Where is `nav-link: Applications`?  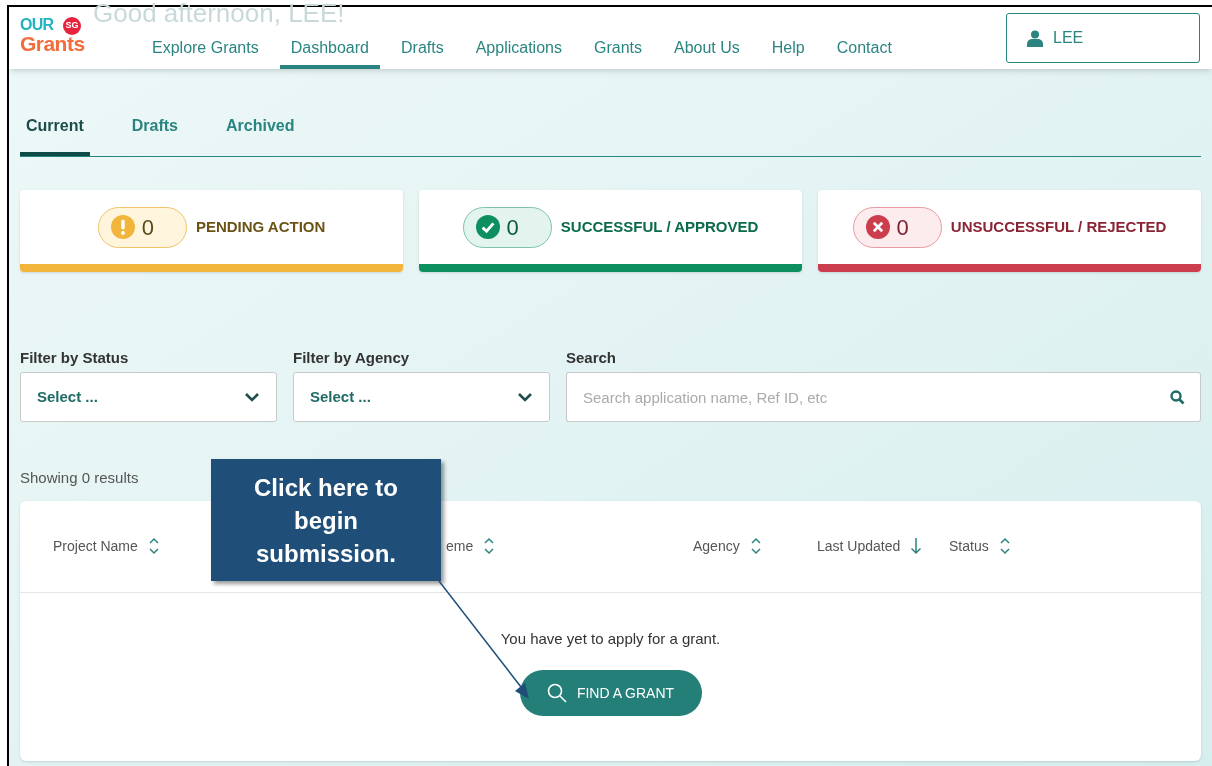
nav-link: Applications is located at coordinates (518, 48).